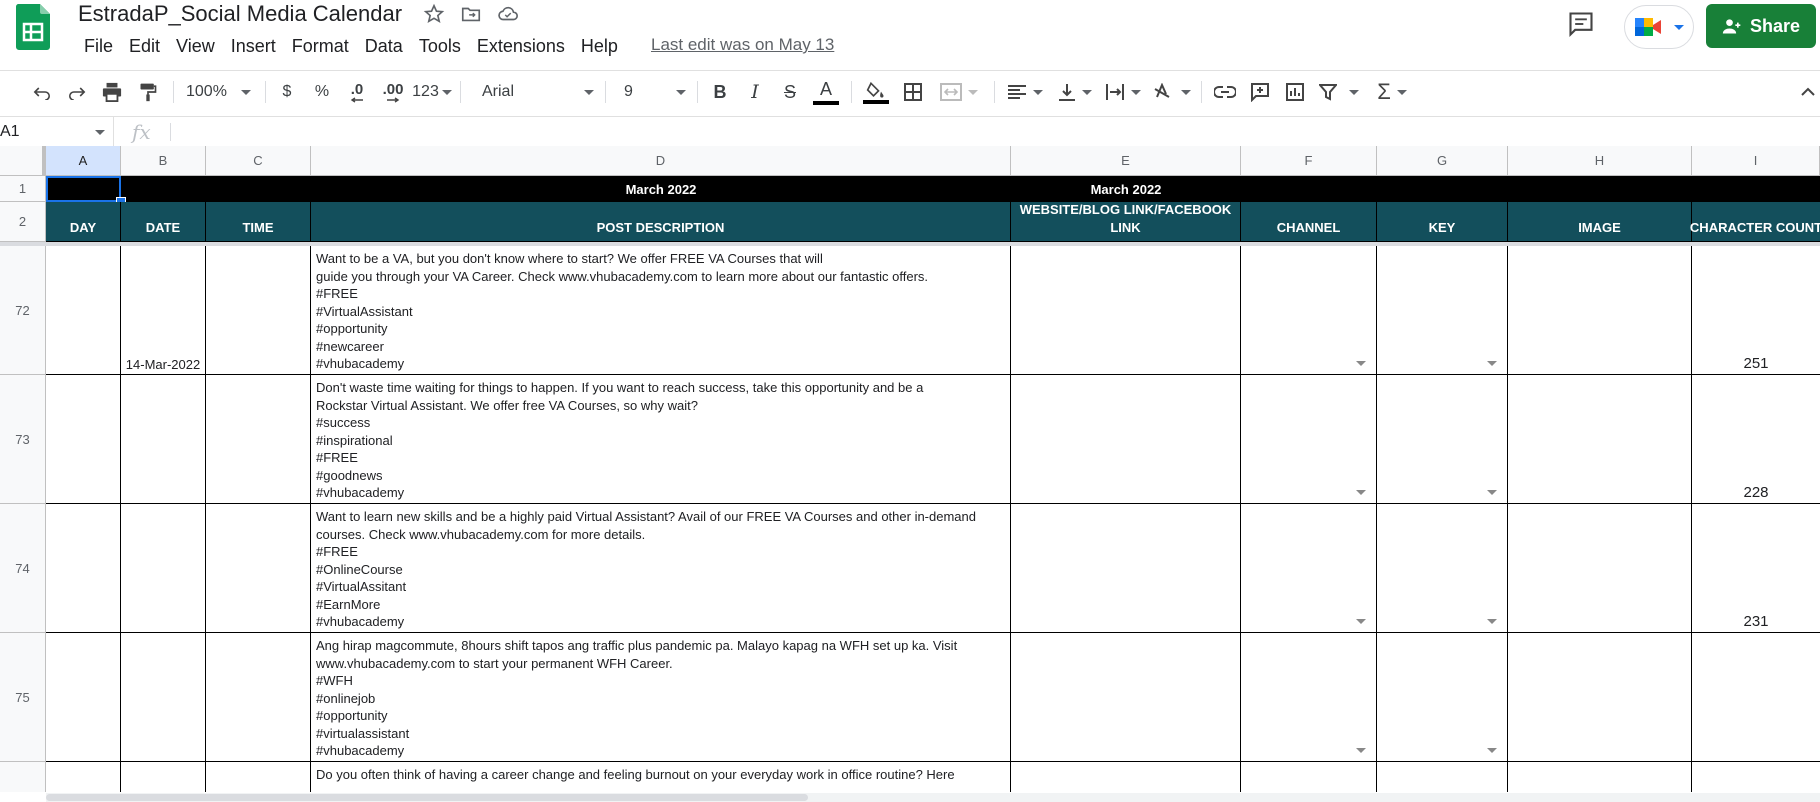 The width and height of the screenshot is (1820, 802). Describe the element at coordinates (1756, 161) in the screenshot. I see `column-header: I` at that location.